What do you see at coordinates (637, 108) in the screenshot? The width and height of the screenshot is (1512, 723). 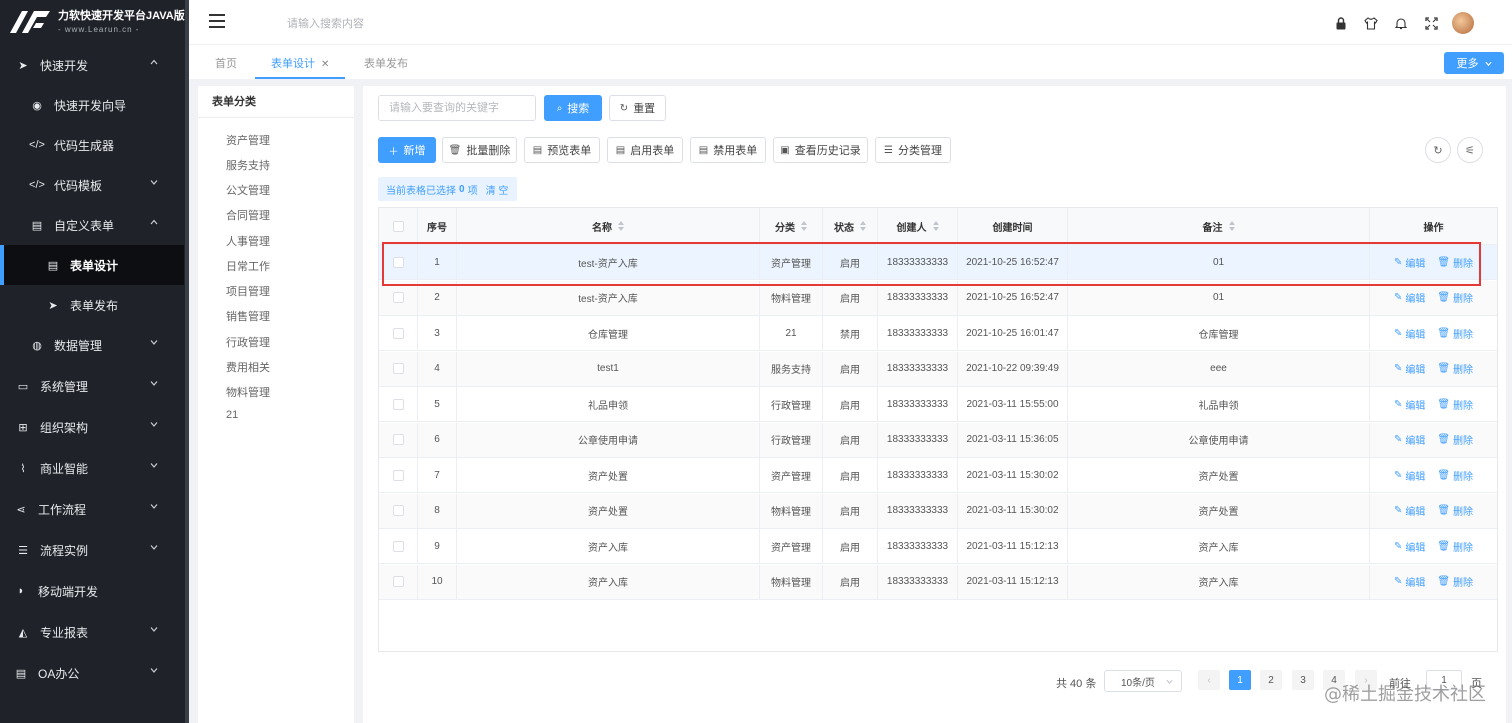 I see `reset-button: ↻ 重置` at bounding box center [637, 108].